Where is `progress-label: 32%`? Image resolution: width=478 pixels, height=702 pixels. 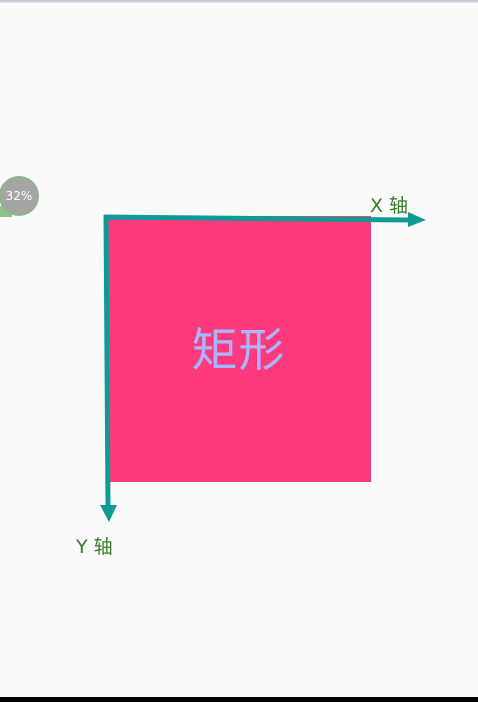
progress-label: 32% is located at coordinates (19, 196).